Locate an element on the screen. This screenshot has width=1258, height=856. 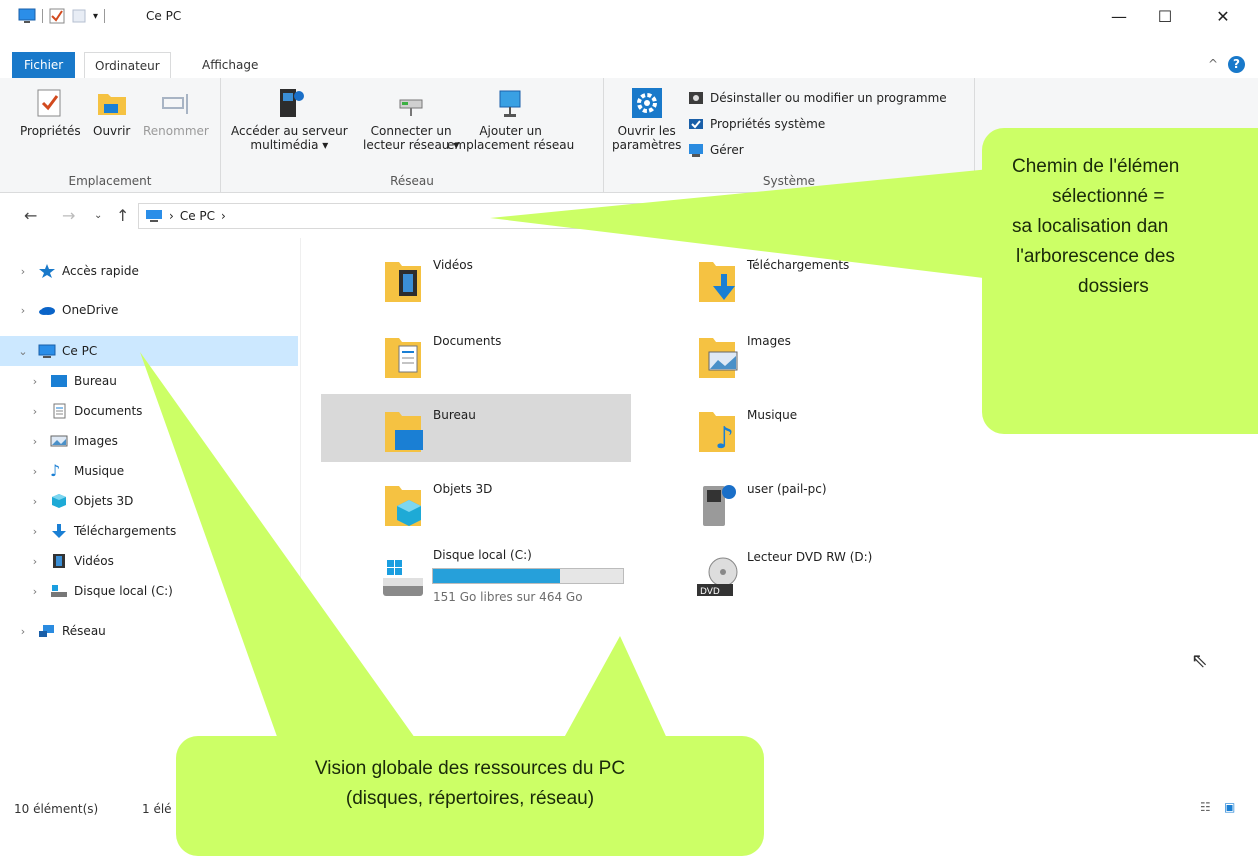
callout-line: (disques, répertoires, réseau) is located at coordinates (470, 798).